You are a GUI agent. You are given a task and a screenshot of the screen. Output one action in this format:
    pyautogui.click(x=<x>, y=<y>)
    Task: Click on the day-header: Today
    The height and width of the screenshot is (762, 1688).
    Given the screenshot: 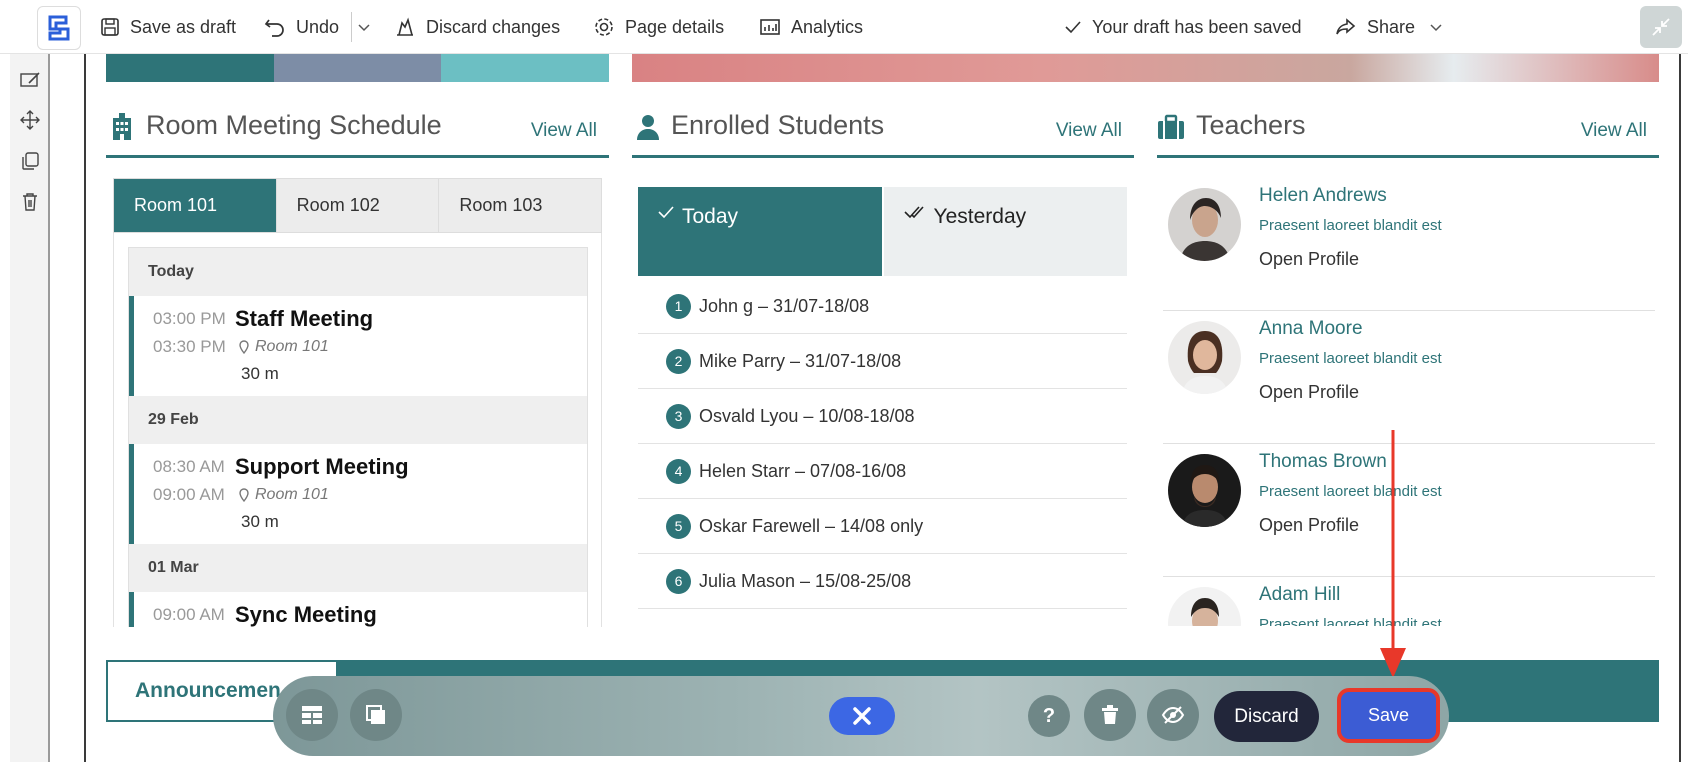 What is the action you would take?
    pyautogui.click(x=358, y=272)
    